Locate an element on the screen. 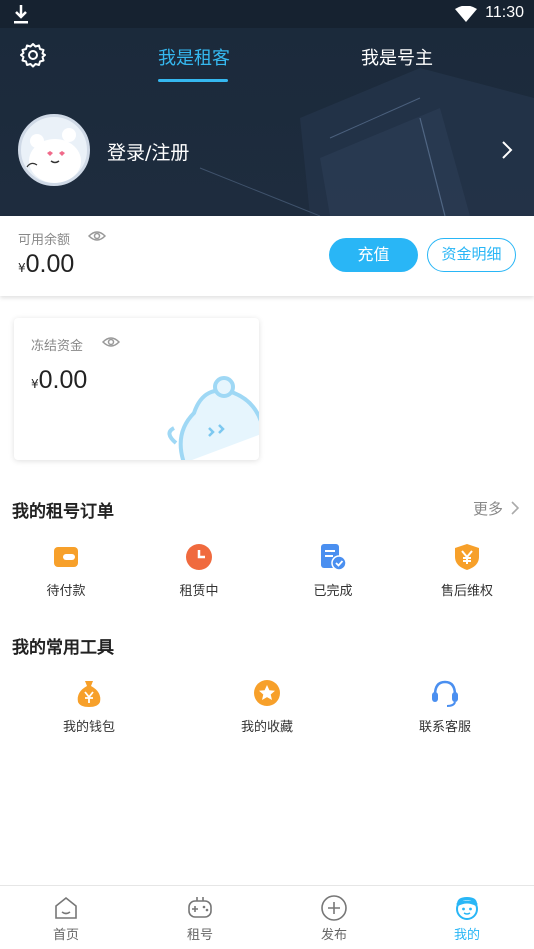 The image size is (534, 949). frozen-funds-card: 冻结资金 ¥0.00 is located at coordinates (136, 389).